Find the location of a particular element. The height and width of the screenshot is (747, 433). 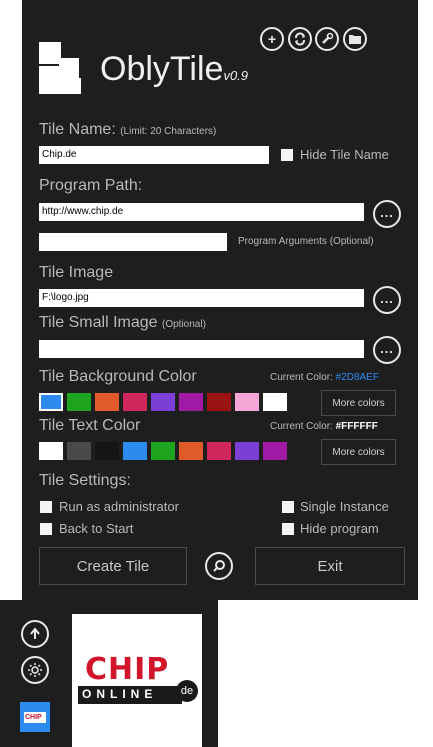

app-version: v0.9 is located at coordinates (236, 75).